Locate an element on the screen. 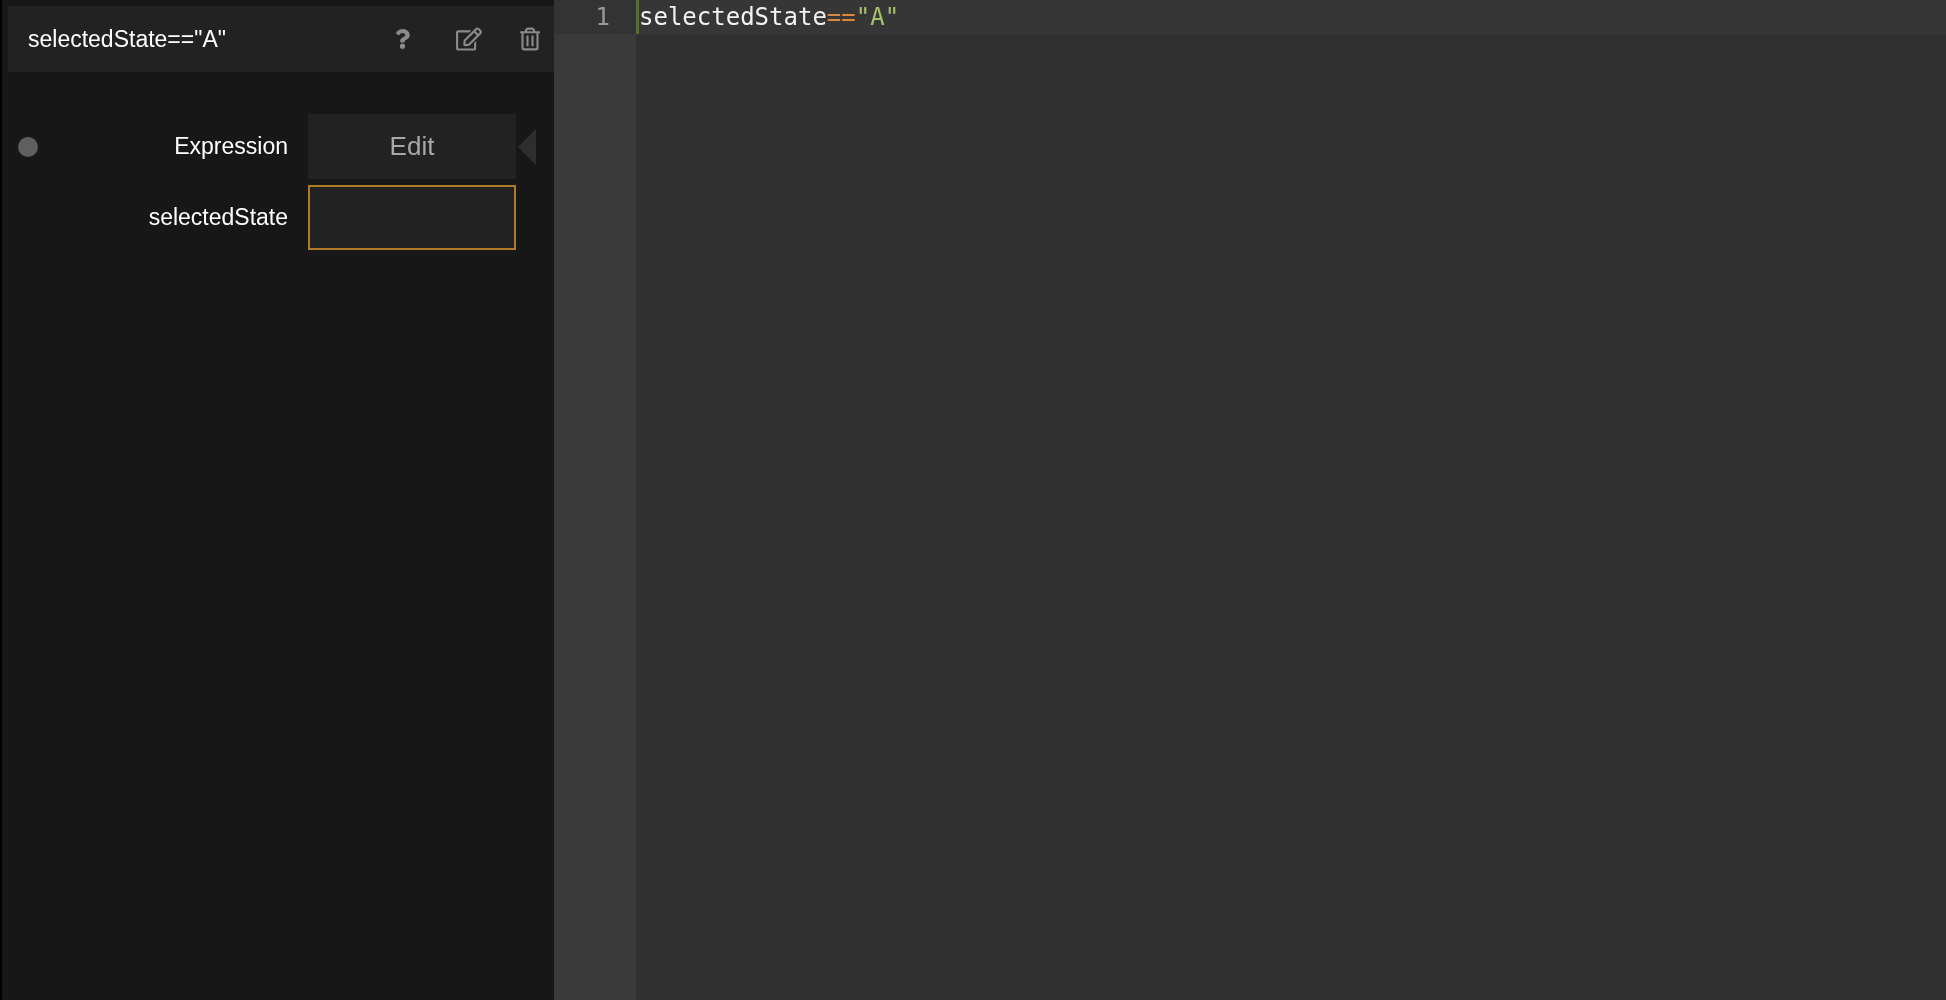 The image size is (1946, 1000). input-field is located at coordinates (412, 217).